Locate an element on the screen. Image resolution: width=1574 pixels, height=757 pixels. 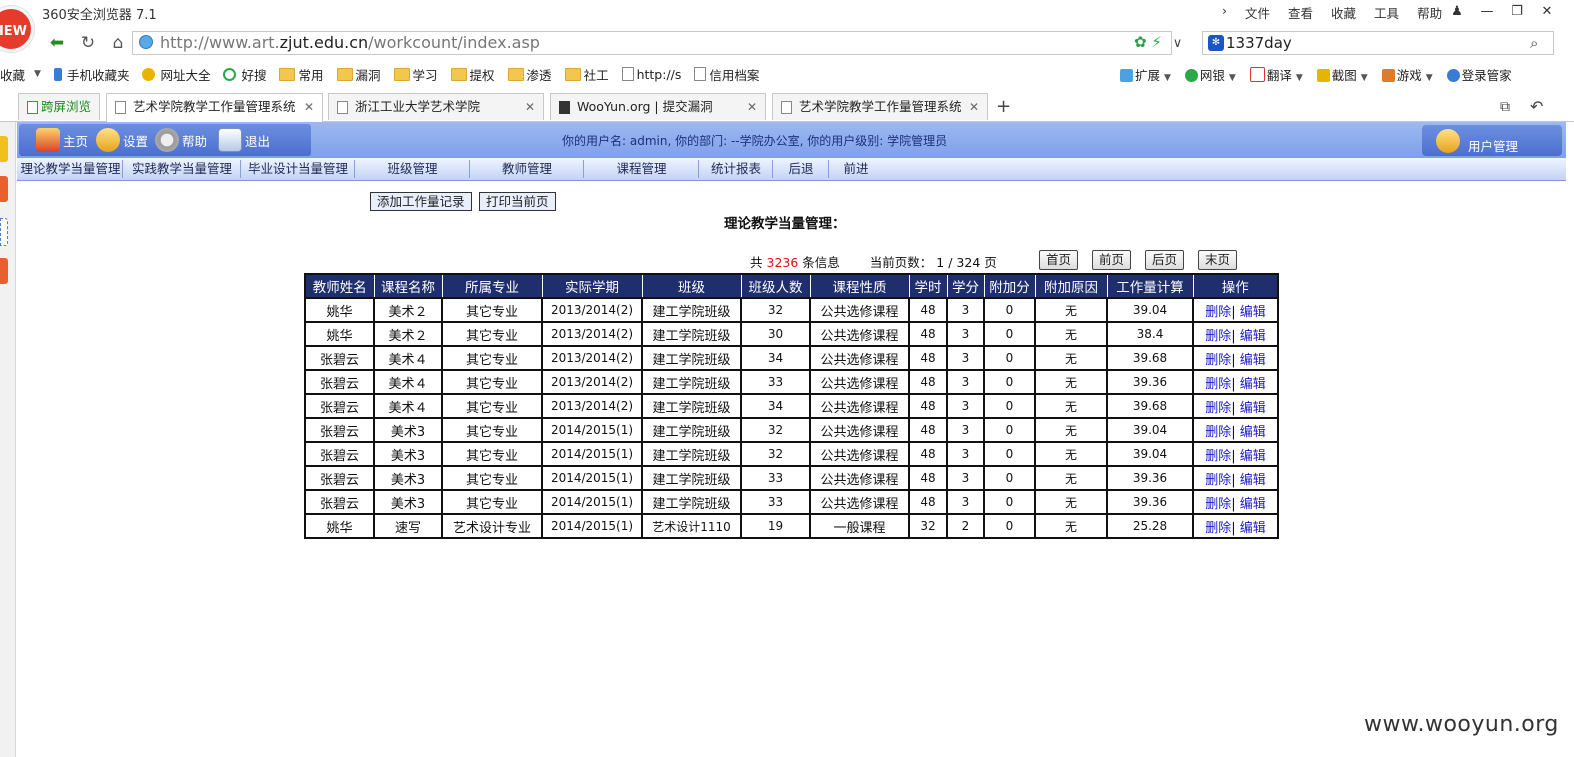
new-tab-icon: + is located at coordinates (1003, 106).